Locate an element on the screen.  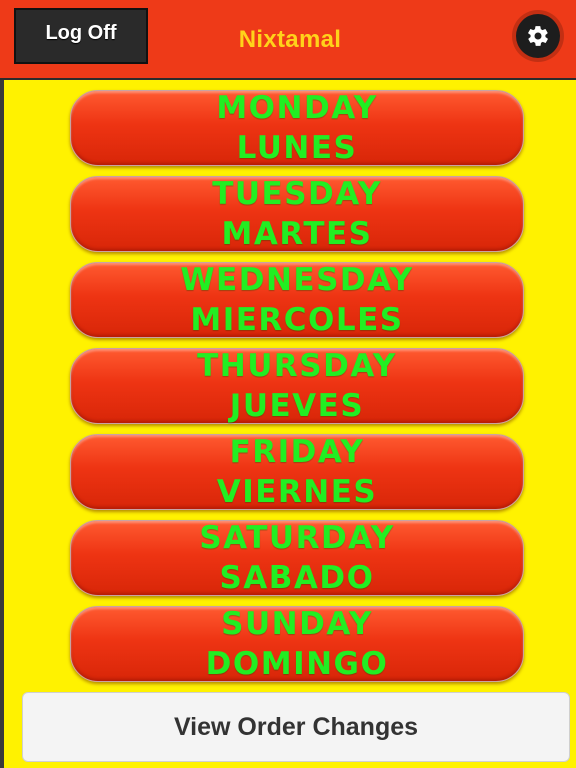
day-label-english: MONDAY is located at coordinates (297, 108).